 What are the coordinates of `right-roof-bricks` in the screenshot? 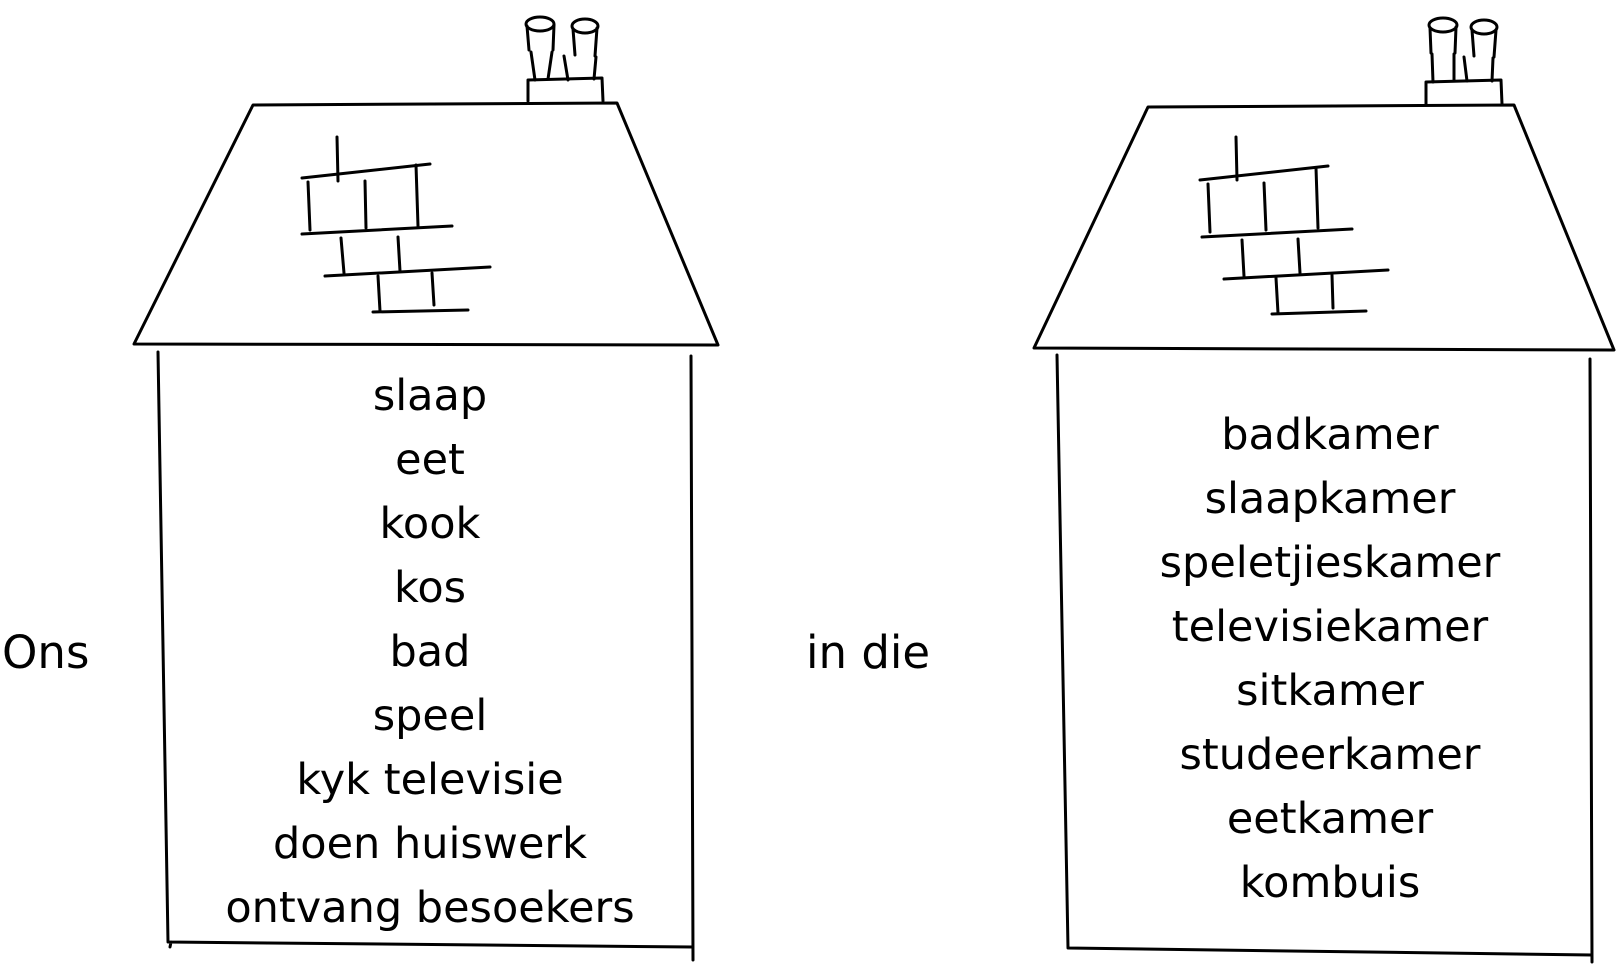 It's located at (1294, 225).